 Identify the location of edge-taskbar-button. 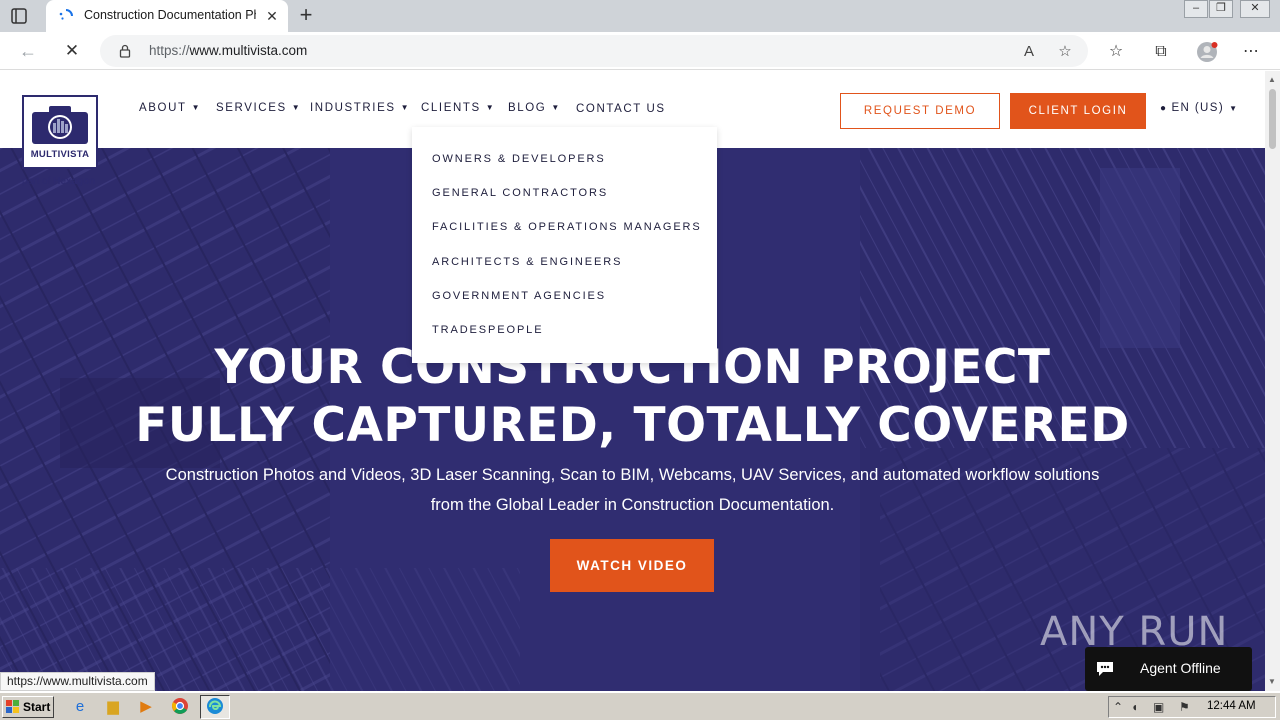
(215, 707).